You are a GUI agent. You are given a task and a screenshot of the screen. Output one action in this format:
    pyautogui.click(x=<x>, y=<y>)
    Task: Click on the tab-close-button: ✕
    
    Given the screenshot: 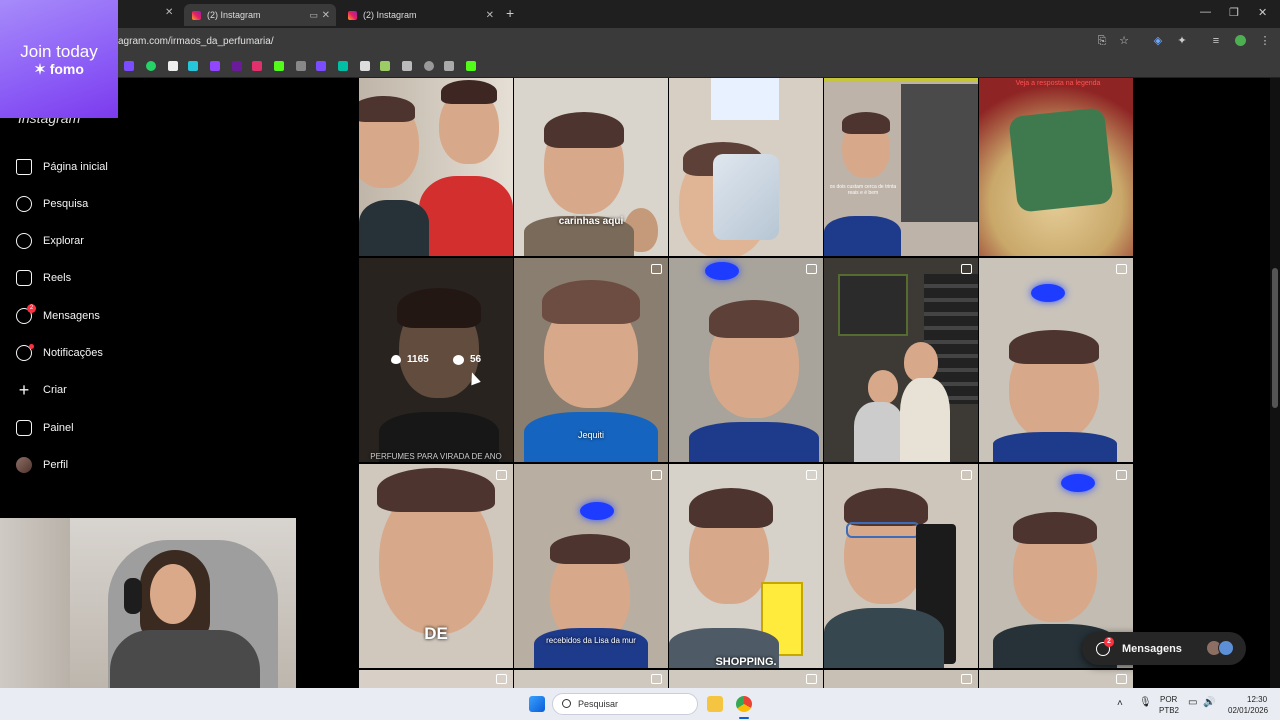 What is the action you would take?
    pyautogui.click(x=169, y=12)
    